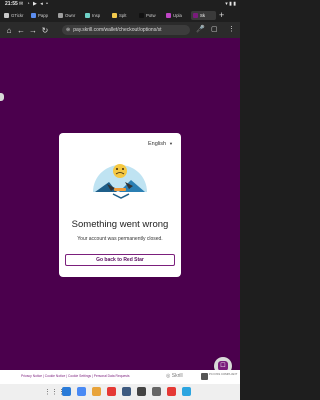 The width and height of the screenshot is (320, 400). I want to click on back-icon: ←, so click(21, 30).